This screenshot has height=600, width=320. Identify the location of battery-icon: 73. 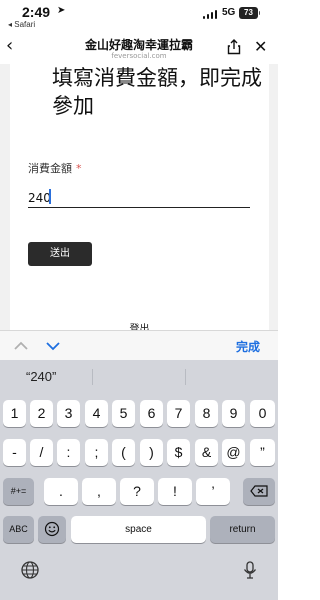
(249, 13).